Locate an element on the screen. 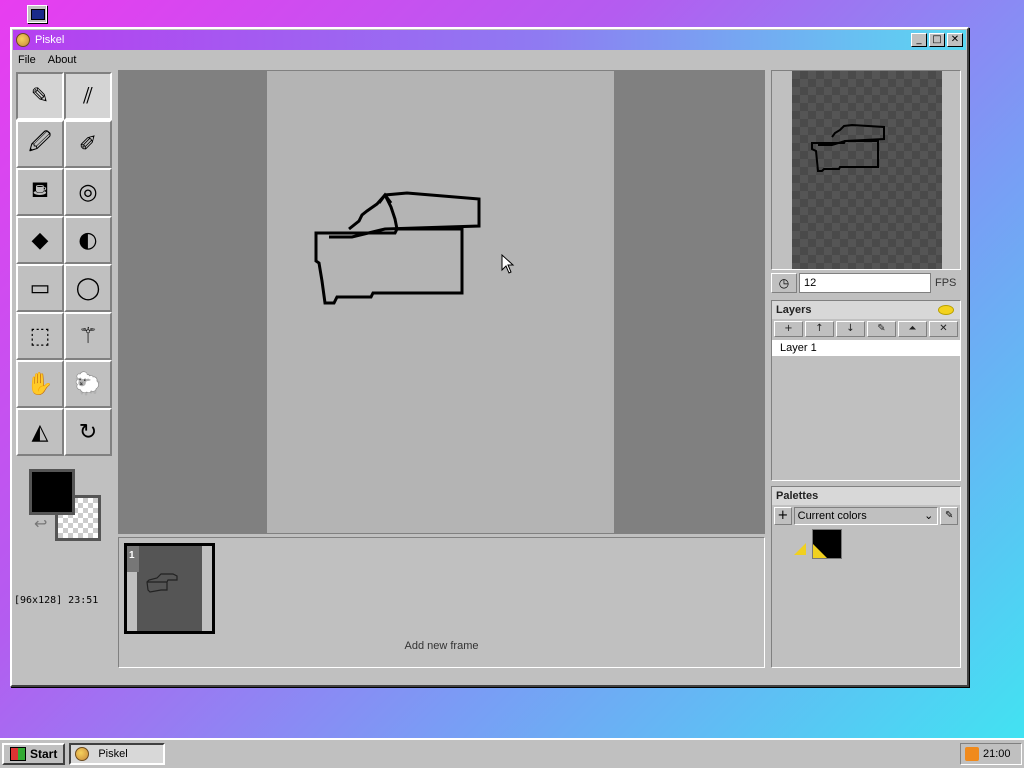  circle-tool: ◯ is located at coordinates (88, 288).